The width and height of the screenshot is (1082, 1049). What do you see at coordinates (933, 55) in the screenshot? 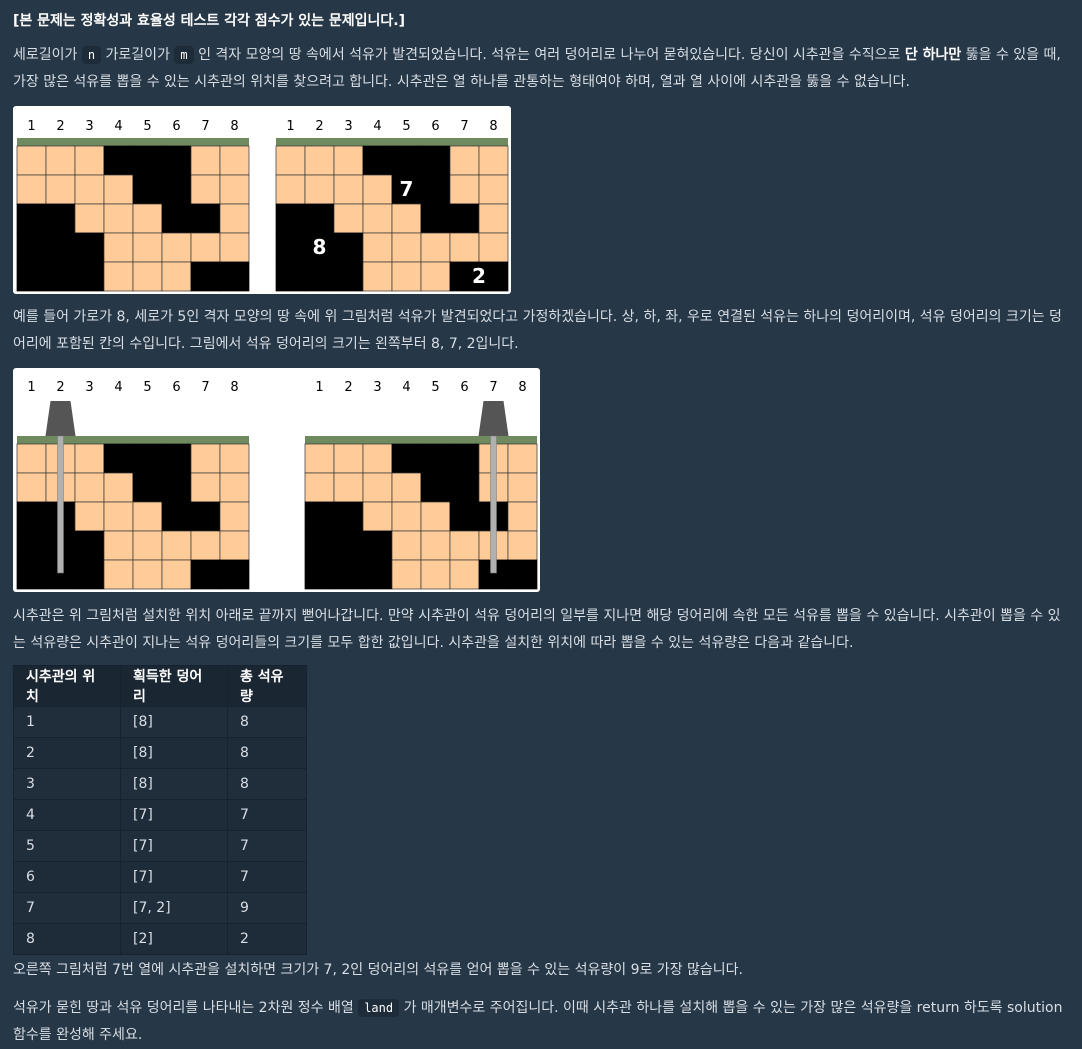
I see `intro-bold: 단 하나만` at bounding box center [933, 55].